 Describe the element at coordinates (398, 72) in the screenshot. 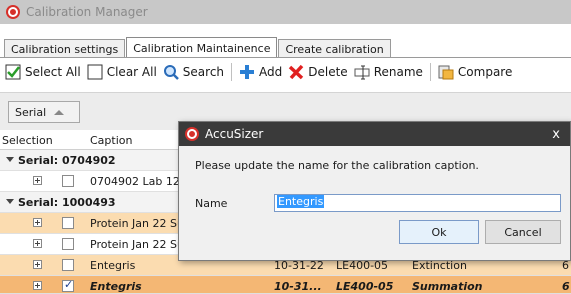

I see `rename-label: Rename` at that location.